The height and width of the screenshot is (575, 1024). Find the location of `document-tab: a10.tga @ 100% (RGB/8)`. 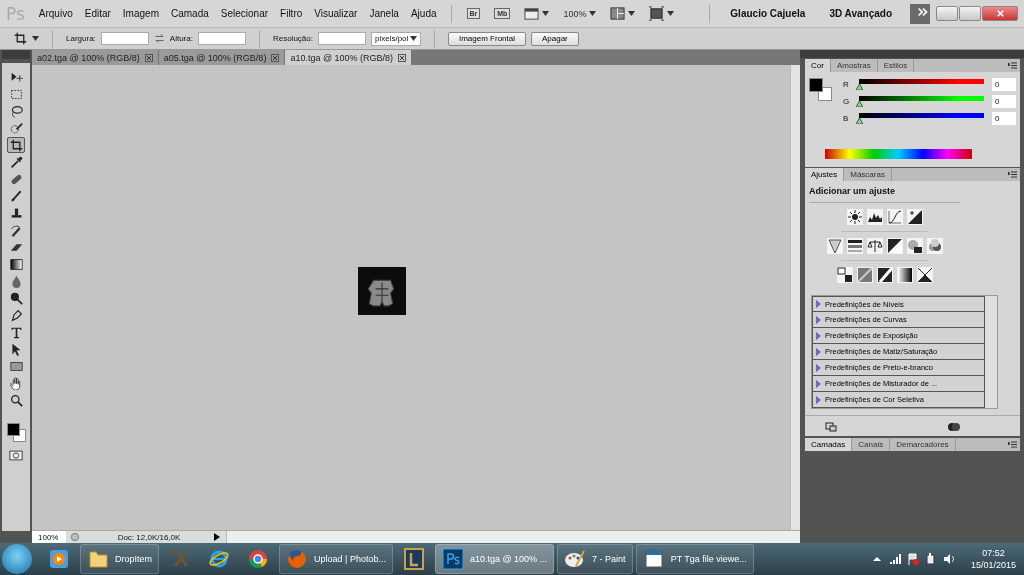

document-tab: a10.tga @ 100% (RGB/8) is located at coordinates (348, 57).